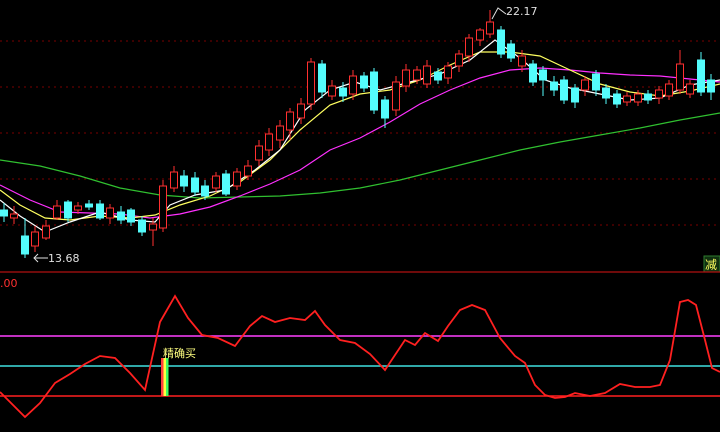  I want to click on reduce-badge: 减, so click(711, 264).